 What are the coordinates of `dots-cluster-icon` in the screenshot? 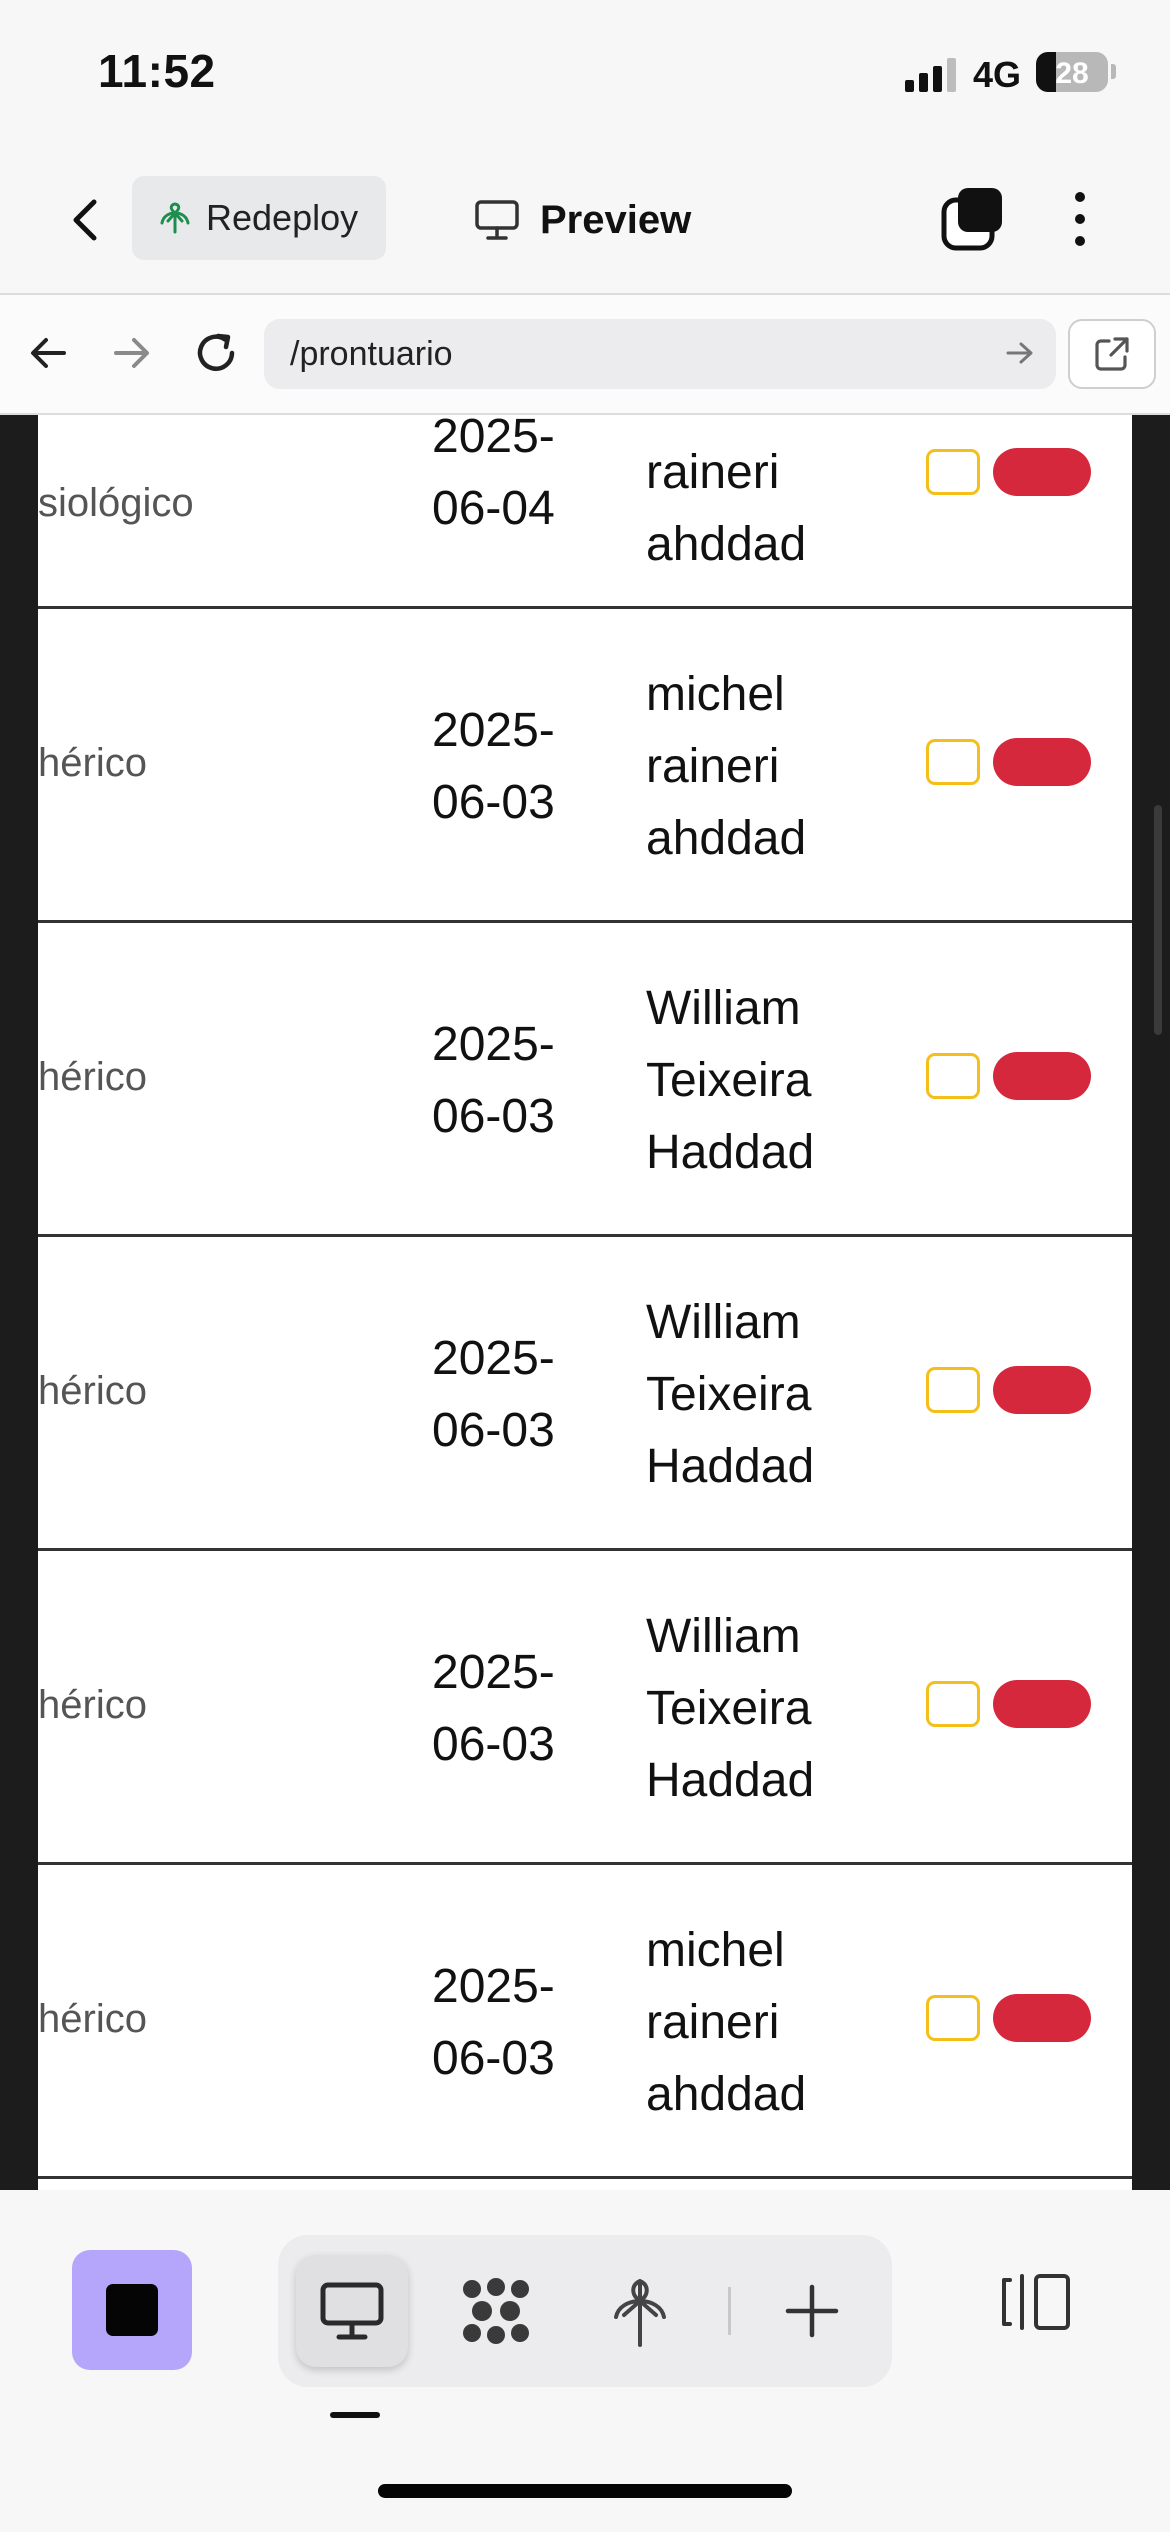 It's located at (496, 2311).